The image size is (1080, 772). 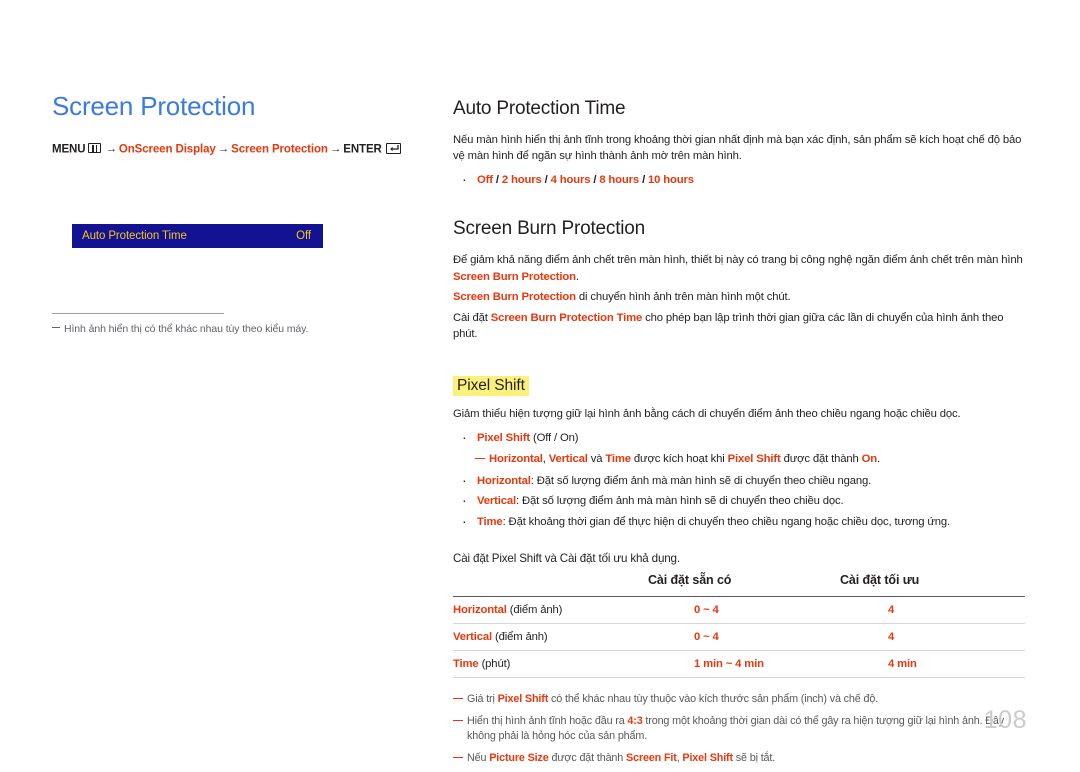 What do you see at coordinates (154, 106) in the screenshot?
I see `page-title: Screen Protection` at bounding box center [154, 106].